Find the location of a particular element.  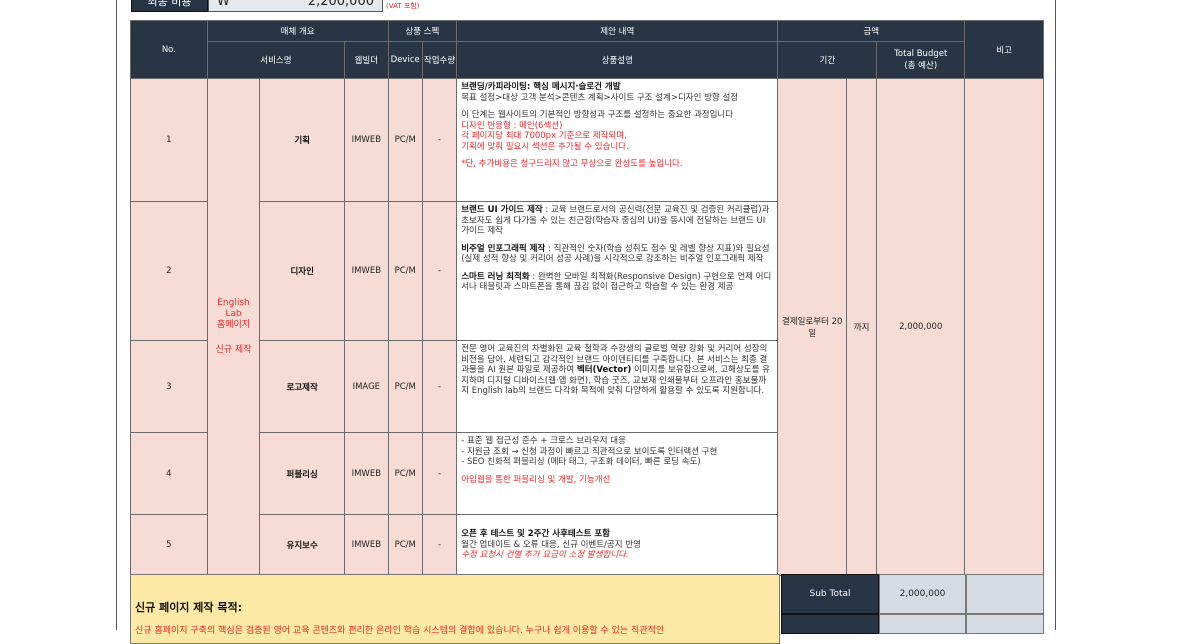

header-product-spec: 상품 스펙 is located at coordinates (422, 31).